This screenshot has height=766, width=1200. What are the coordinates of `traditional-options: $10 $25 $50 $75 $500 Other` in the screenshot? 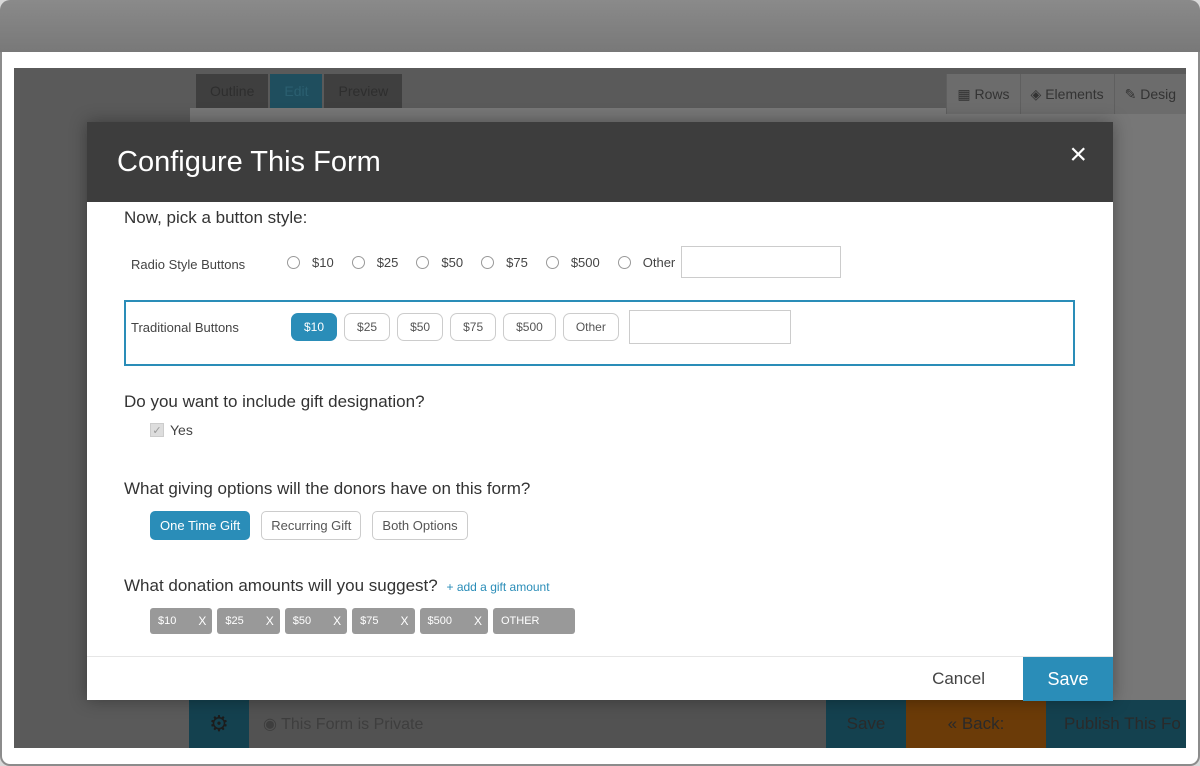 It's located at (541, 327).